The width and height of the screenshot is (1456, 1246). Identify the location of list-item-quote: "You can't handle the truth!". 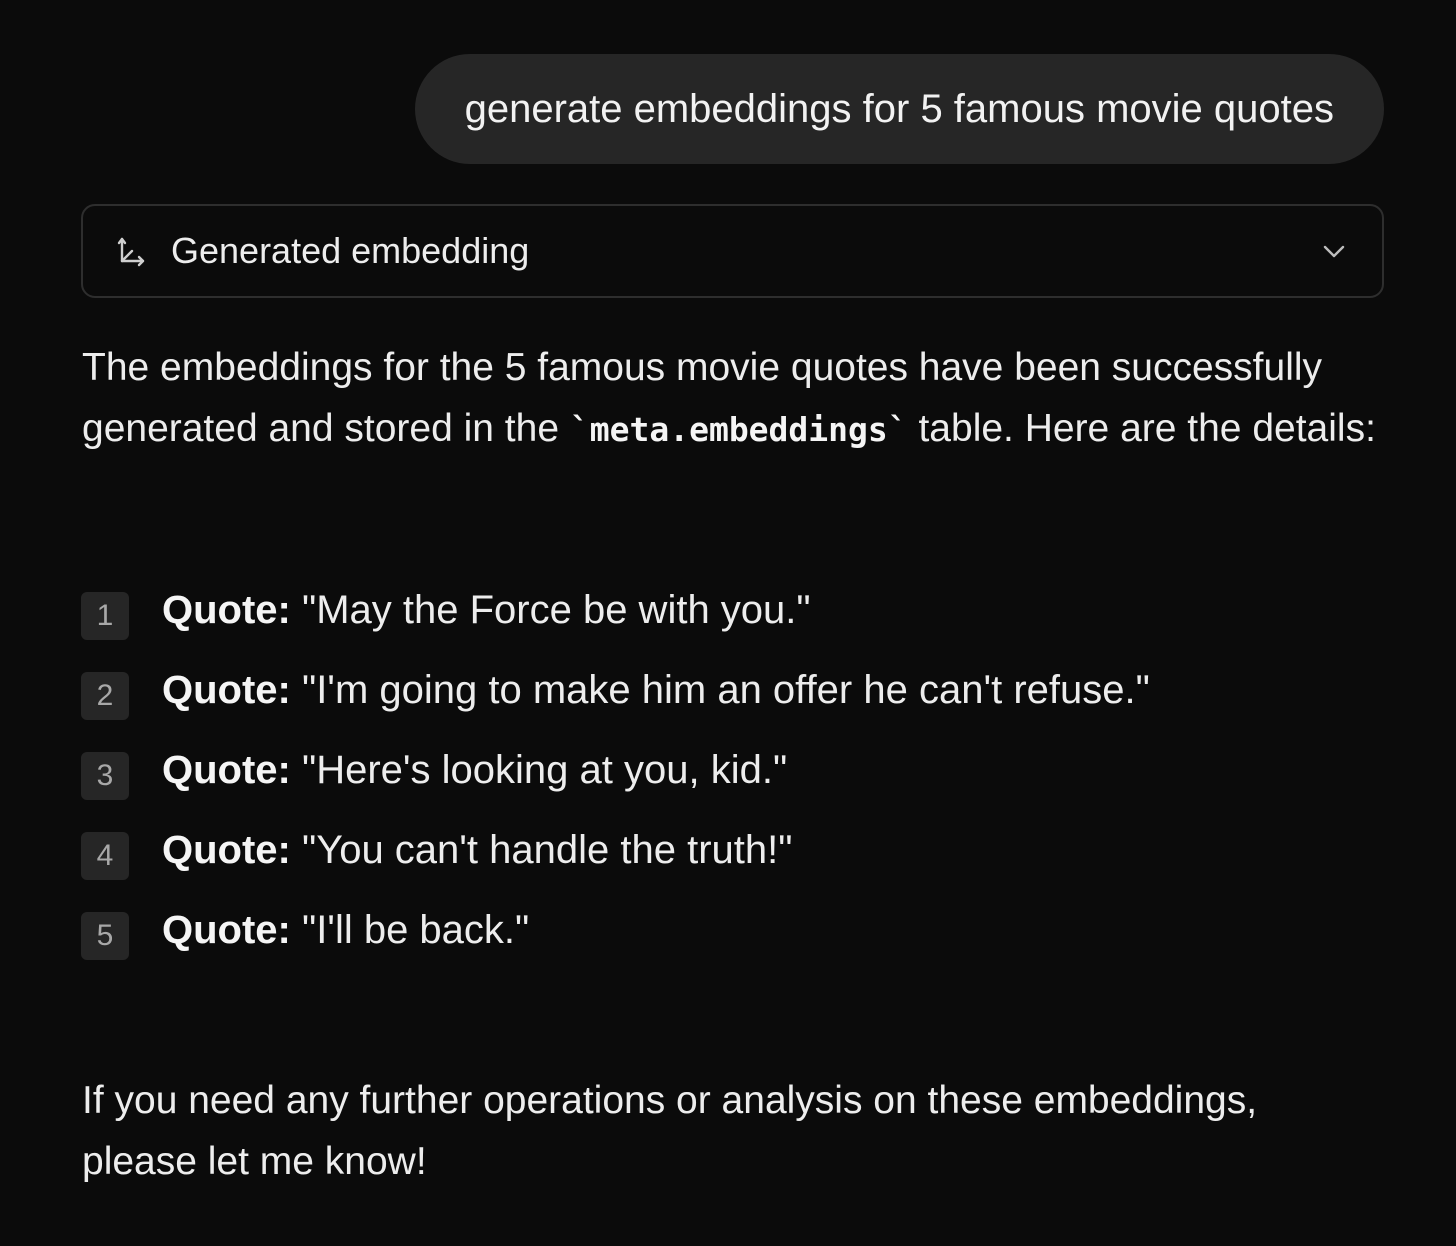
(541, 849).